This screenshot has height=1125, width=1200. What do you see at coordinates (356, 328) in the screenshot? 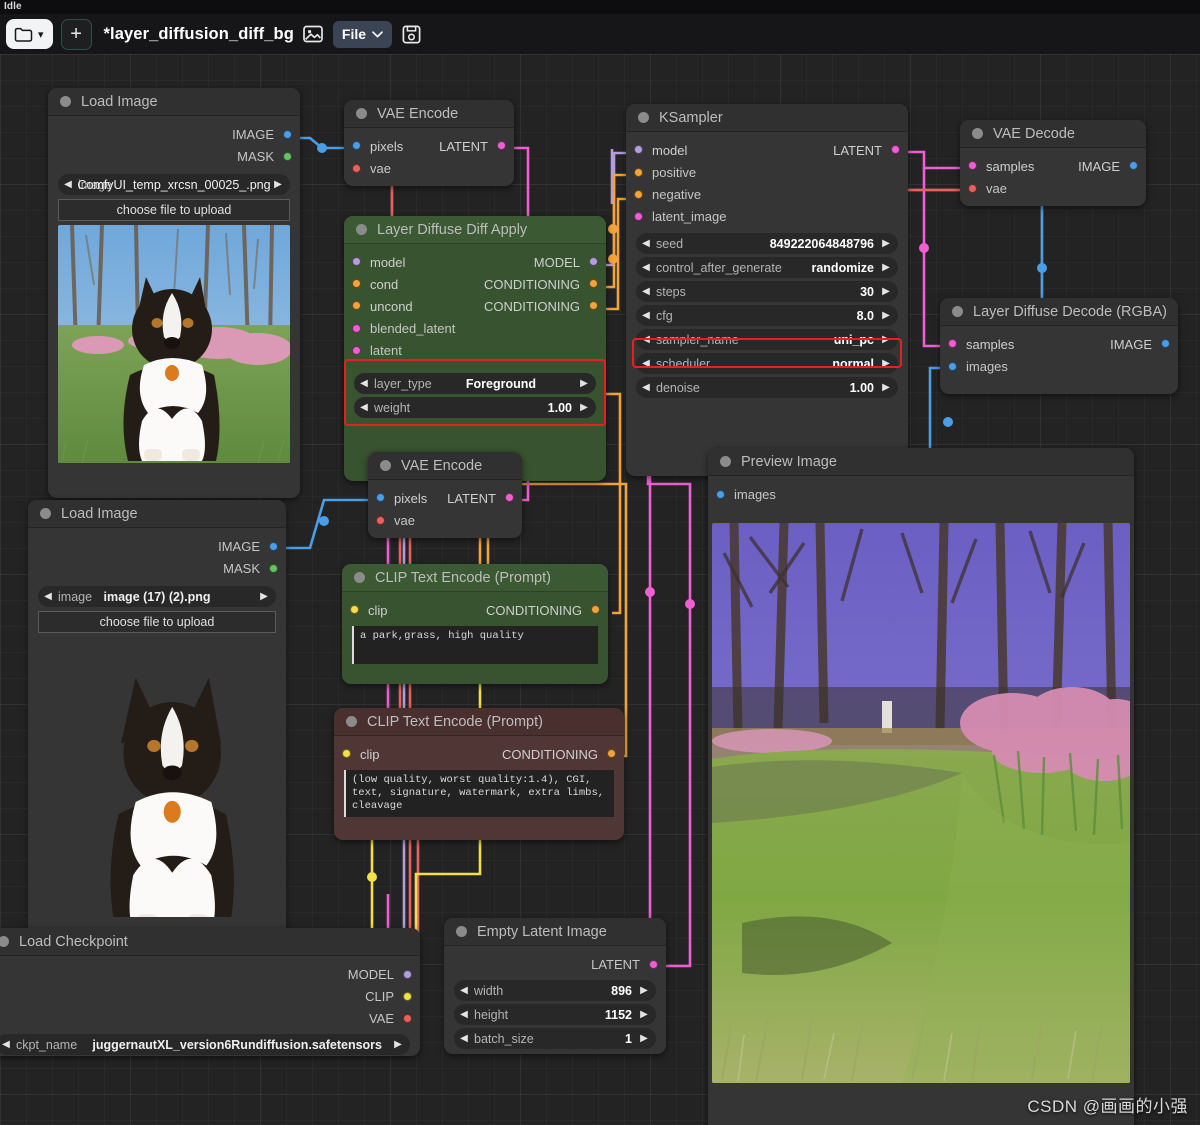
I see `port-blended-latent` at bounding box center [356, 328].